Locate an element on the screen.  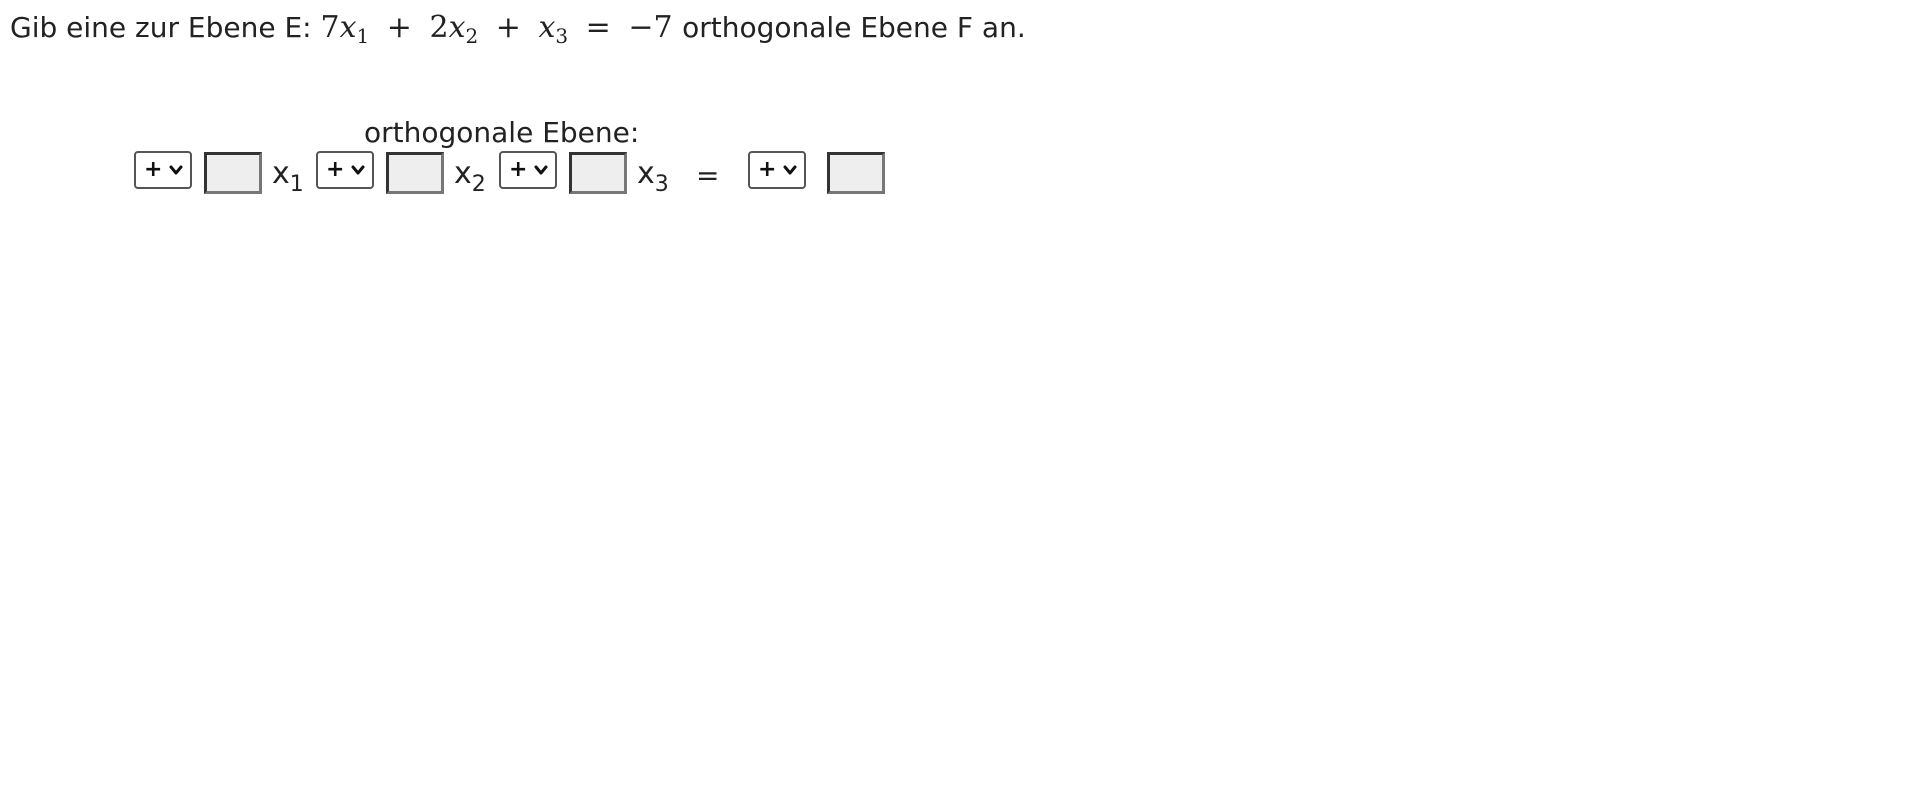
sign-select-3: + is located at coordinates (528, 170).